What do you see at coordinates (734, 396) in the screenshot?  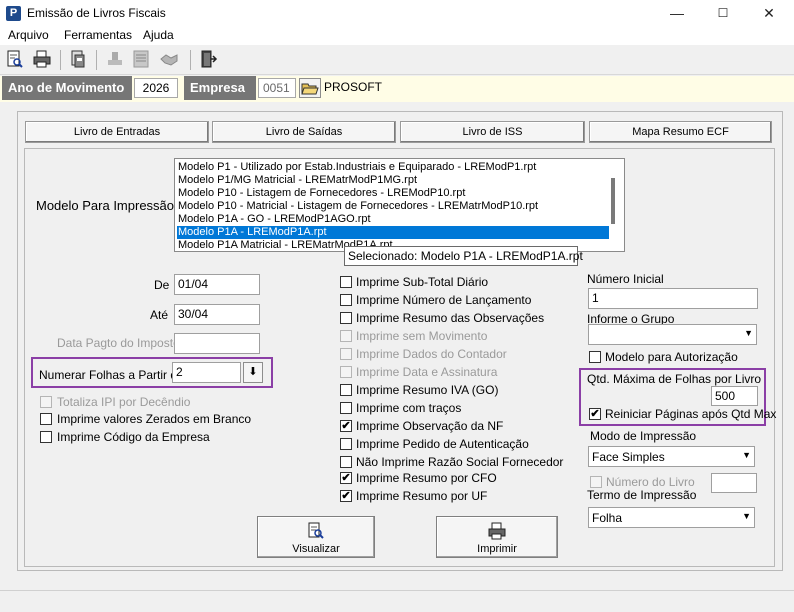 I see `qtd-max-input: 500` at bounding box center [734, 396].